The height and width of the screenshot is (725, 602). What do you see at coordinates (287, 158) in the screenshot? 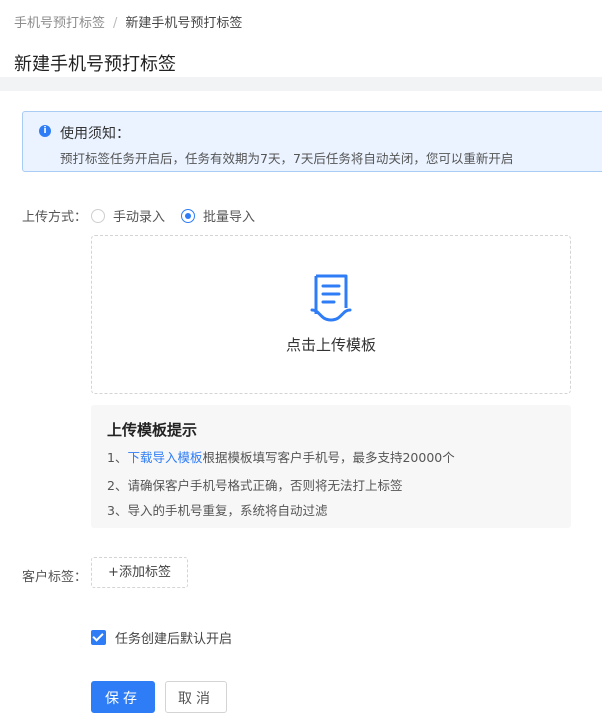
I see `notice-text: 预打标签任务开启后，任务有效期为7天，7天后任务将自动关闭，您可以重新开启` at bounding box center [287, 158].